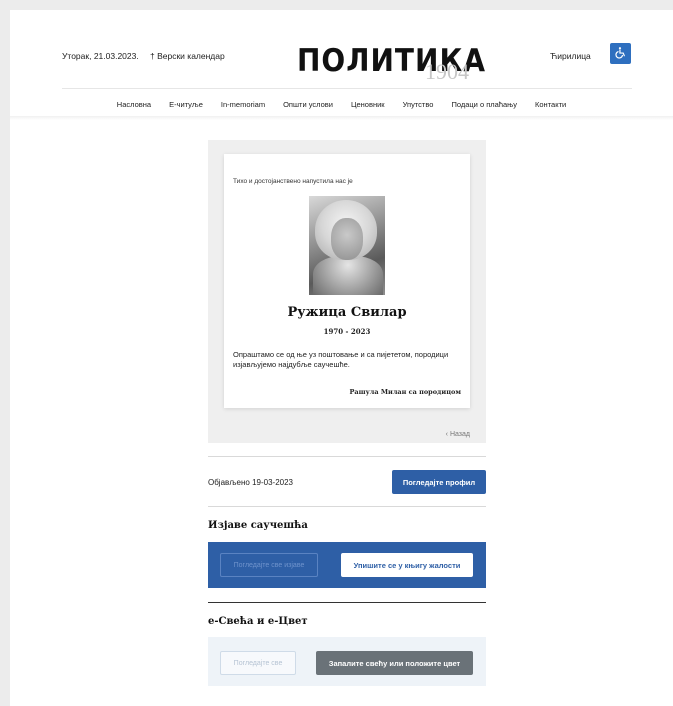 The height and width of the screenshot is (706, 673). Describe the element at coordinates (405, 392) in the screenshot. I see `obituary-signature: Рашула Милан са породицом` at that location.